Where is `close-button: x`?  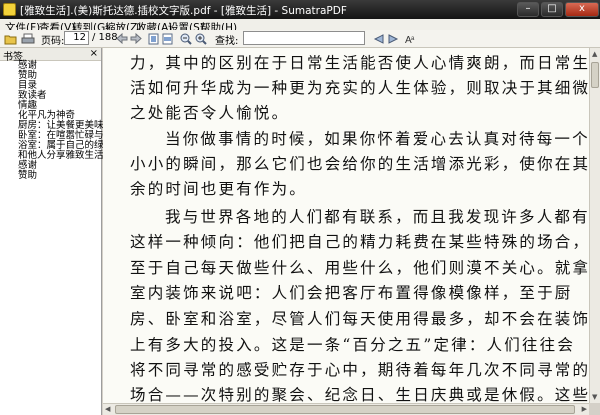
close-button: x is located at coordinates (582, 9).